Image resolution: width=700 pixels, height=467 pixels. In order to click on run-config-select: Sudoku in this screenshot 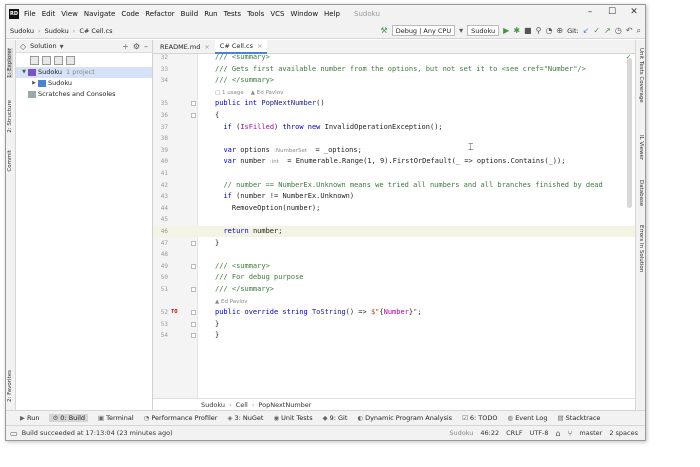, I will do `click(483, 30)`.